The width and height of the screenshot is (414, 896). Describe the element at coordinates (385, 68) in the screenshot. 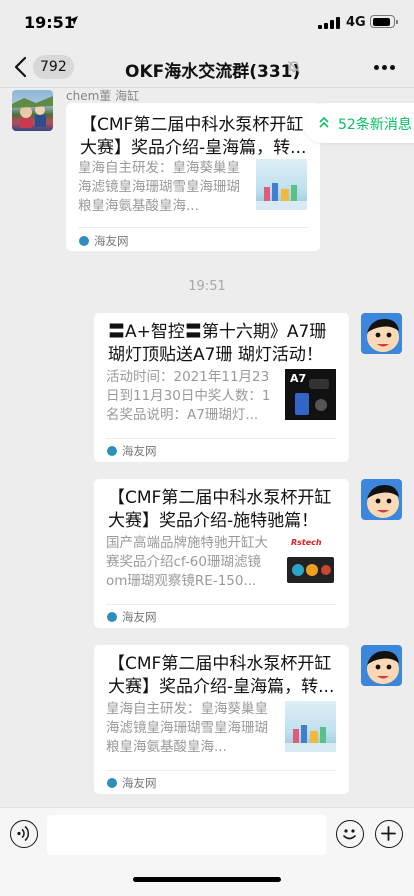

I see `more-dots-icon` at that location.